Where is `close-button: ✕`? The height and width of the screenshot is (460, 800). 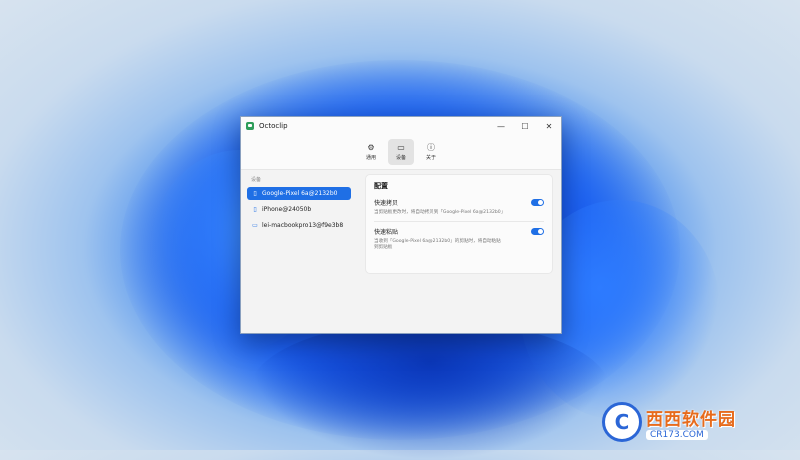 close-button: ✕ is located at coordinates (549, 126).